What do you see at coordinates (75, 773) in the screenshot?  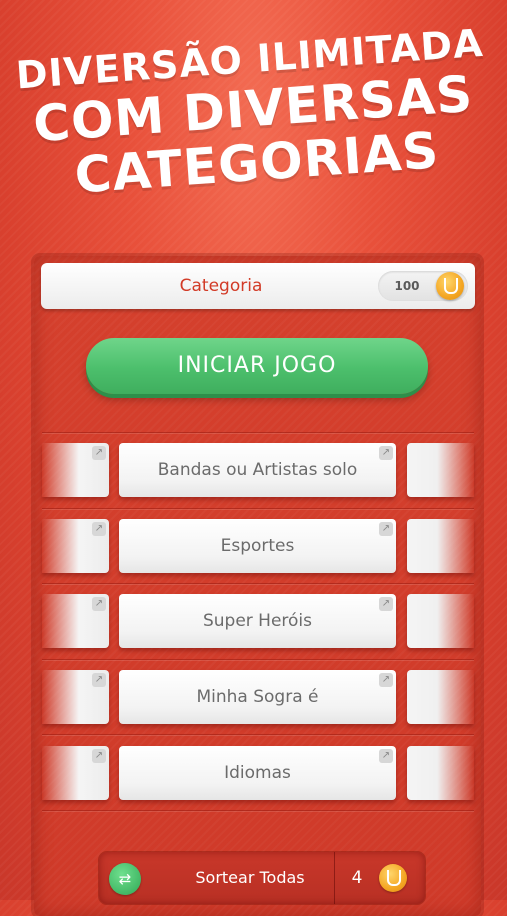 I see `category-row-5-prev-card: ↗` at bounding box center [75, 773].